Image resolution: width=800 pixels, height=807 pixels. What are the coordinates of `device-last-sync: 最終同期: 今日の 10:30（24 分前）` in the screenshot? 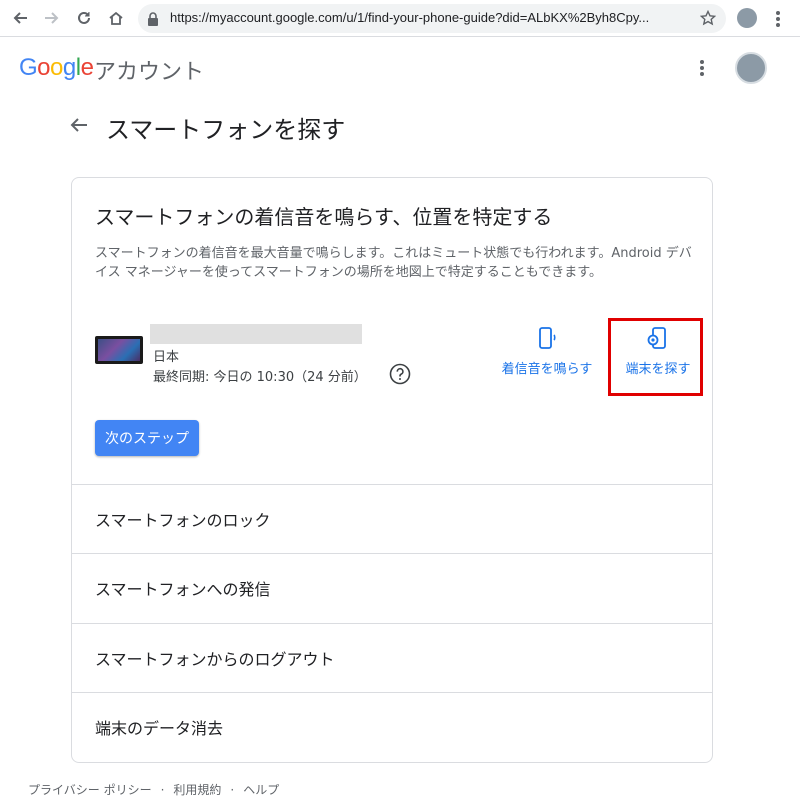 It's located at (260, 377).